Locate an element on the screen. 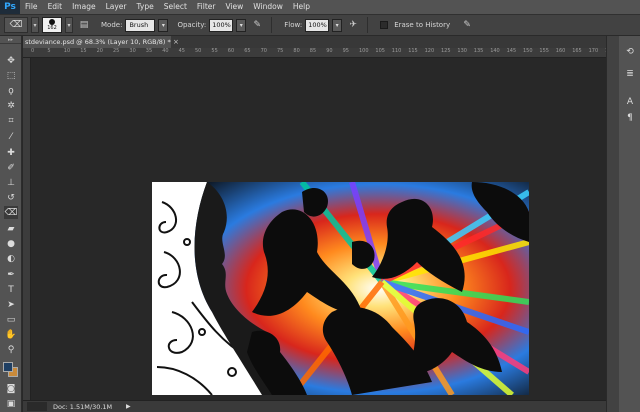 The height and width of the screenshot is (412, 640). pressure-opacity-icon: ✎ is located at coordinates (257, 25).